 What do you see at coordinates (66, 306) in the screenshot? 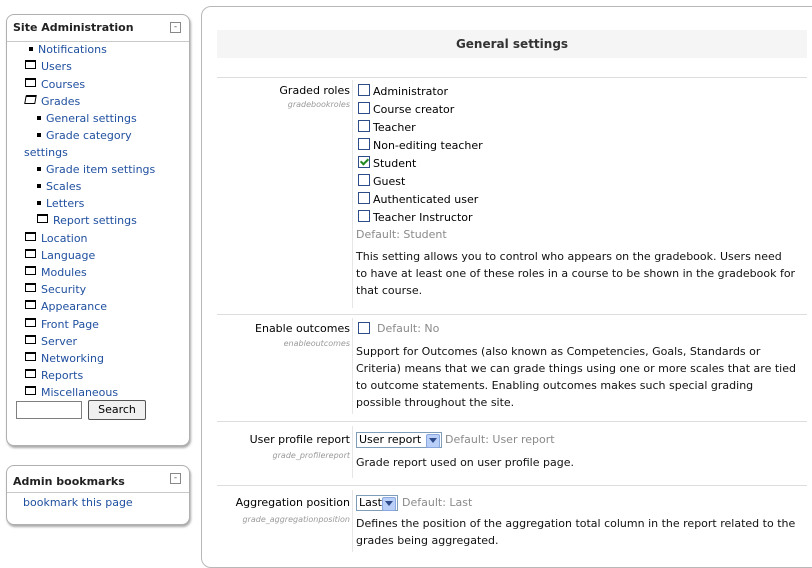
I see `nav-item-appearance: Appearance` at bounding box center [66, 306].